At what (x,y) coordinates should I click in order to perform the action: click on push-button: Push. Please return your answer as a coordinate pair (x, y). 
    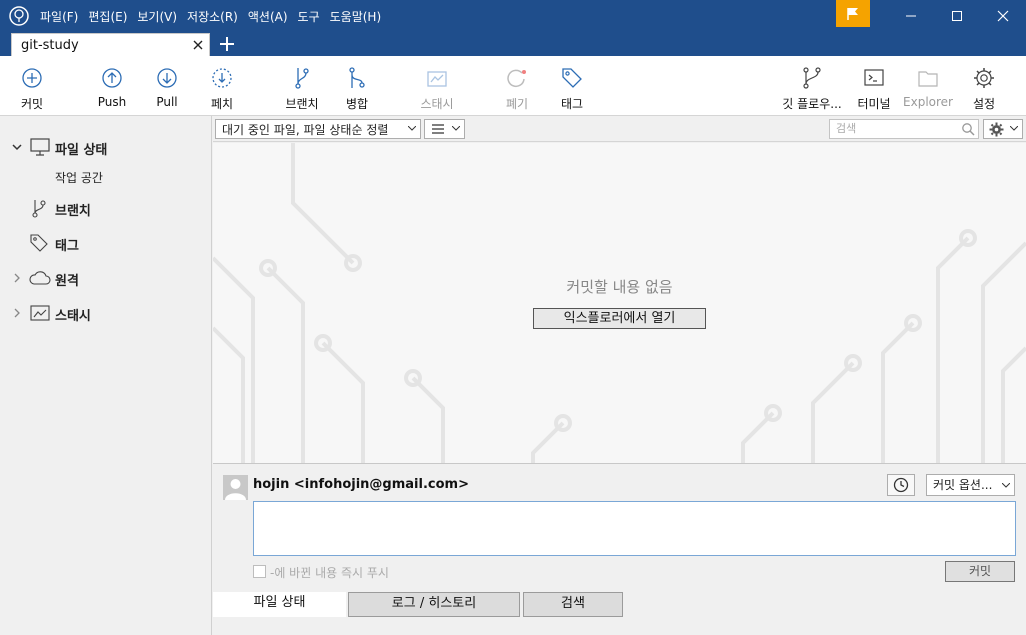
    Looking at the image, I should click on (112, 85).